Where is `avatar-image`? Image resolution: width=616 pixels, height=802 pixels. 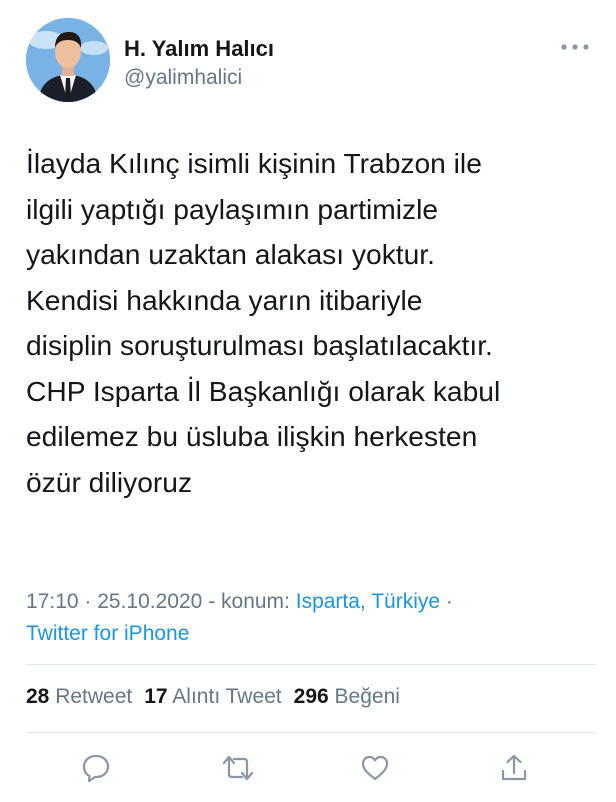
avatar-image is located at coordinates (68, 60).